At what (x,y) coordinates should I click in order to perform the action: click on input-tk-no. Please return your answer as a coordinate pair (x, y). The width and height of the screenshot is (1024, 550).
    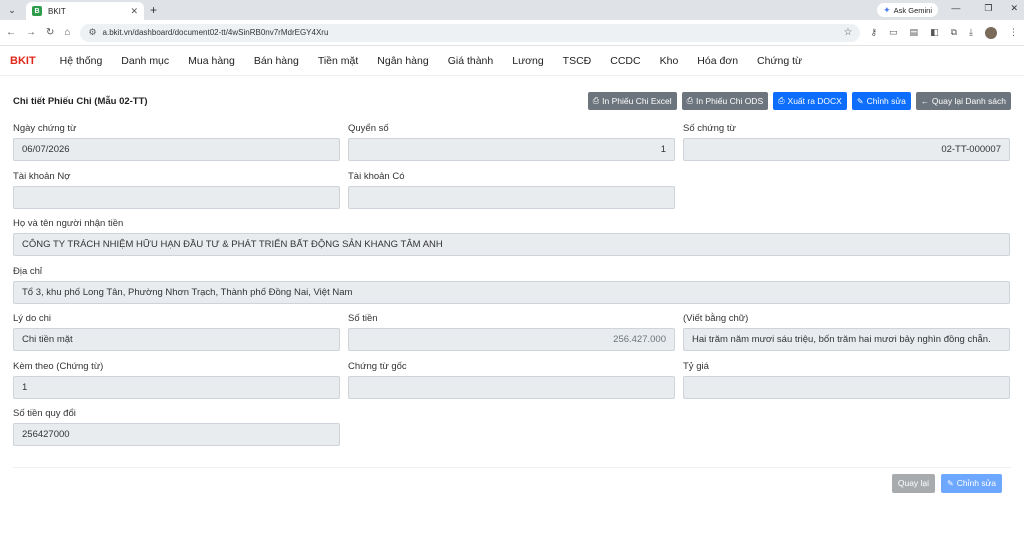
    Looking at the image, I should click on (176, 197).